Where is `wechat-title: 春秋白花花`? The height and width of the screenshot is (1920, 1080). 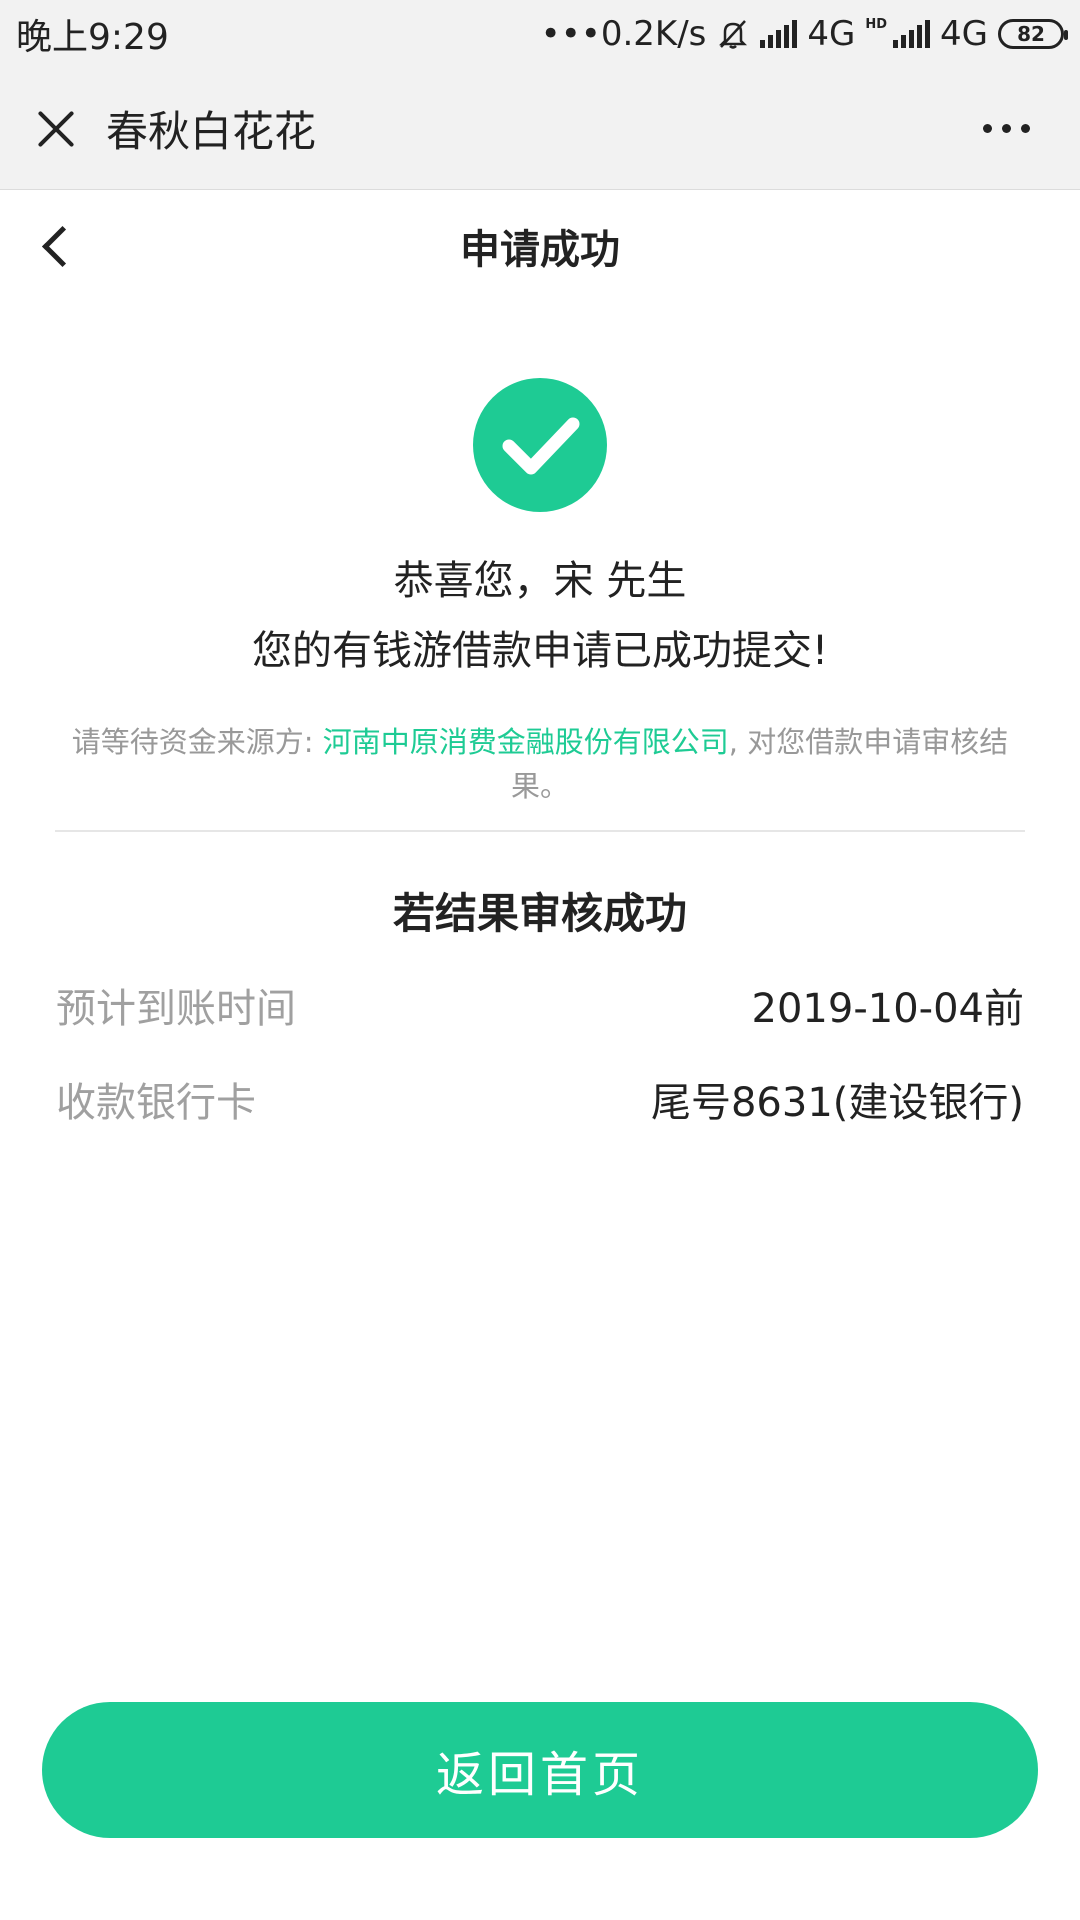
wechat-title: 春秋白花花 is located at coordinates (211, 131).